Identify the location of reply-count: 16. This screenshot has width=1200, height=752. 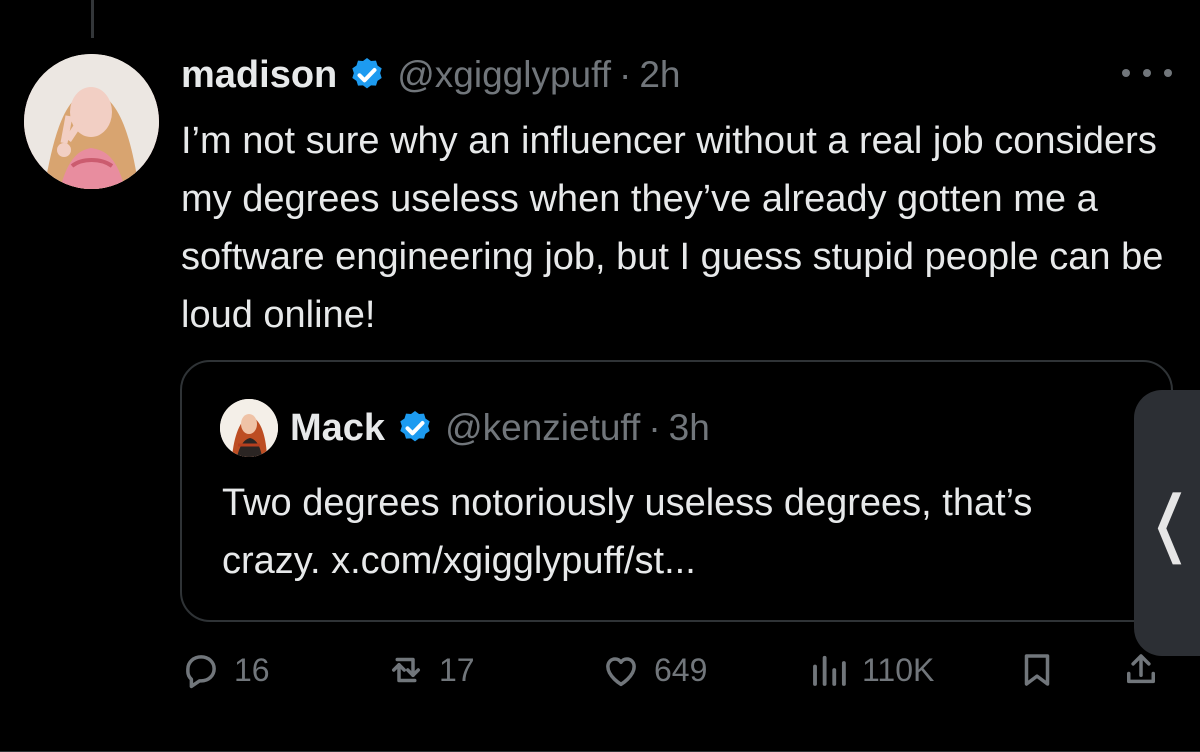
(252, 669).